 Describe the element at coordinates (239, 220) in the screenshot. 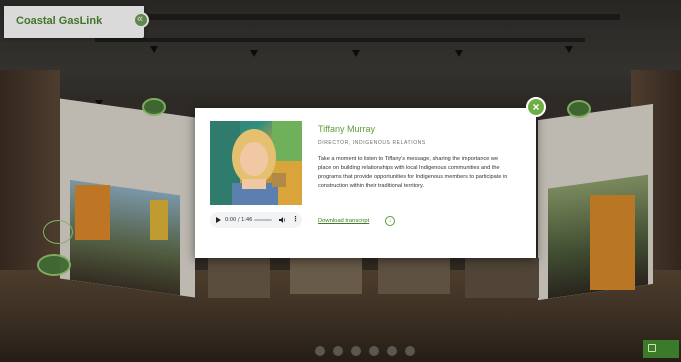

I see `audio-time: 0:00 / 1:46` at that location.